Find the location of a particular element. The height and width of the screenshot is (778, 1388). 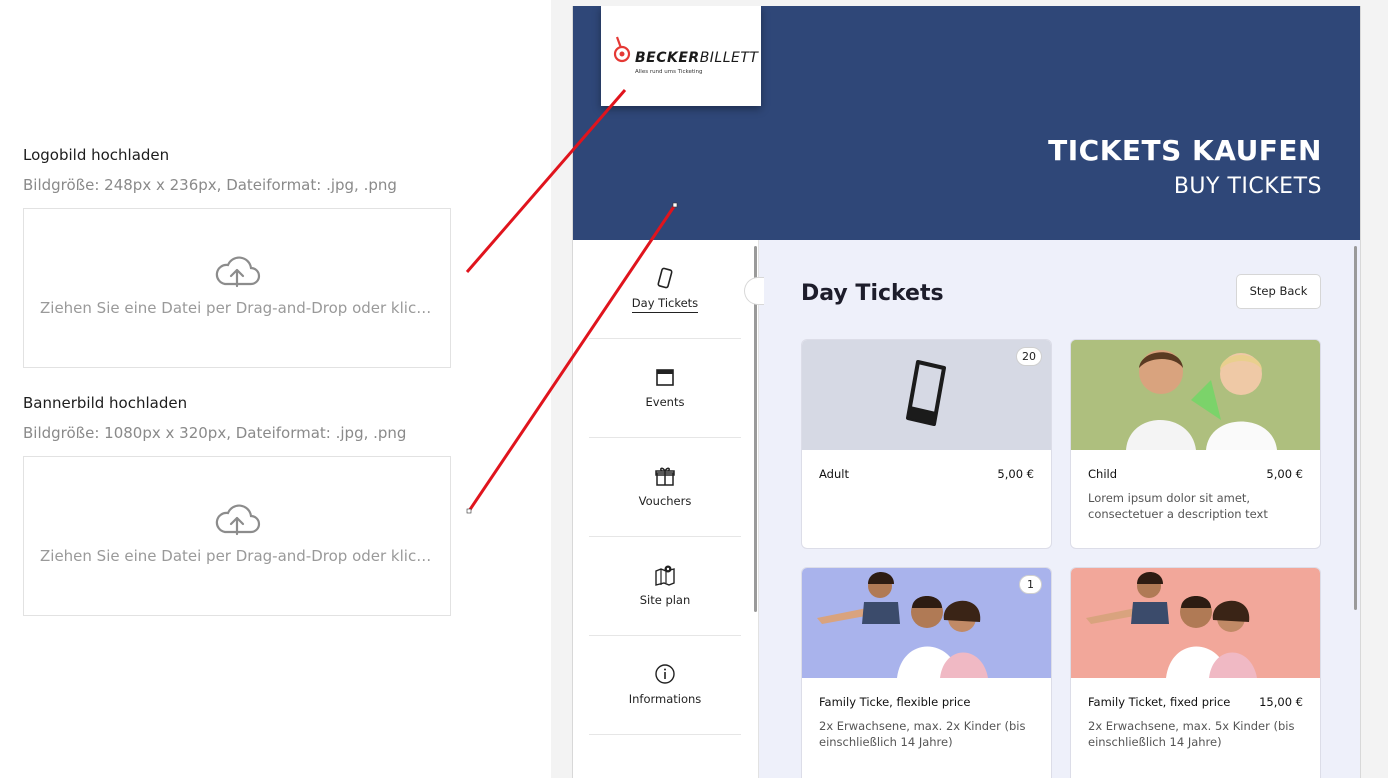

banner-connector-line is located at coordinates (572, 358).